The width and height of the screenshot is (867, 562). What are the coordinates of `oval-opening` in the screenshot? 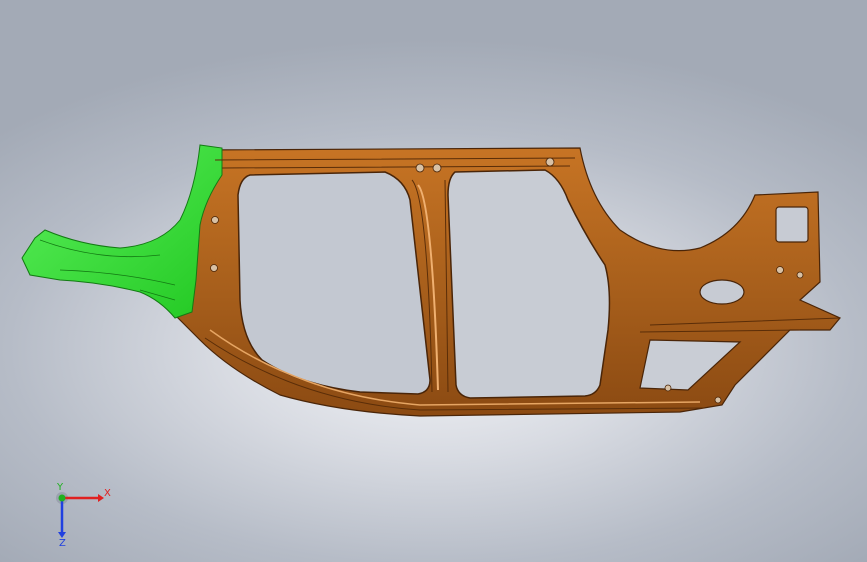 It's located at (722, 292).